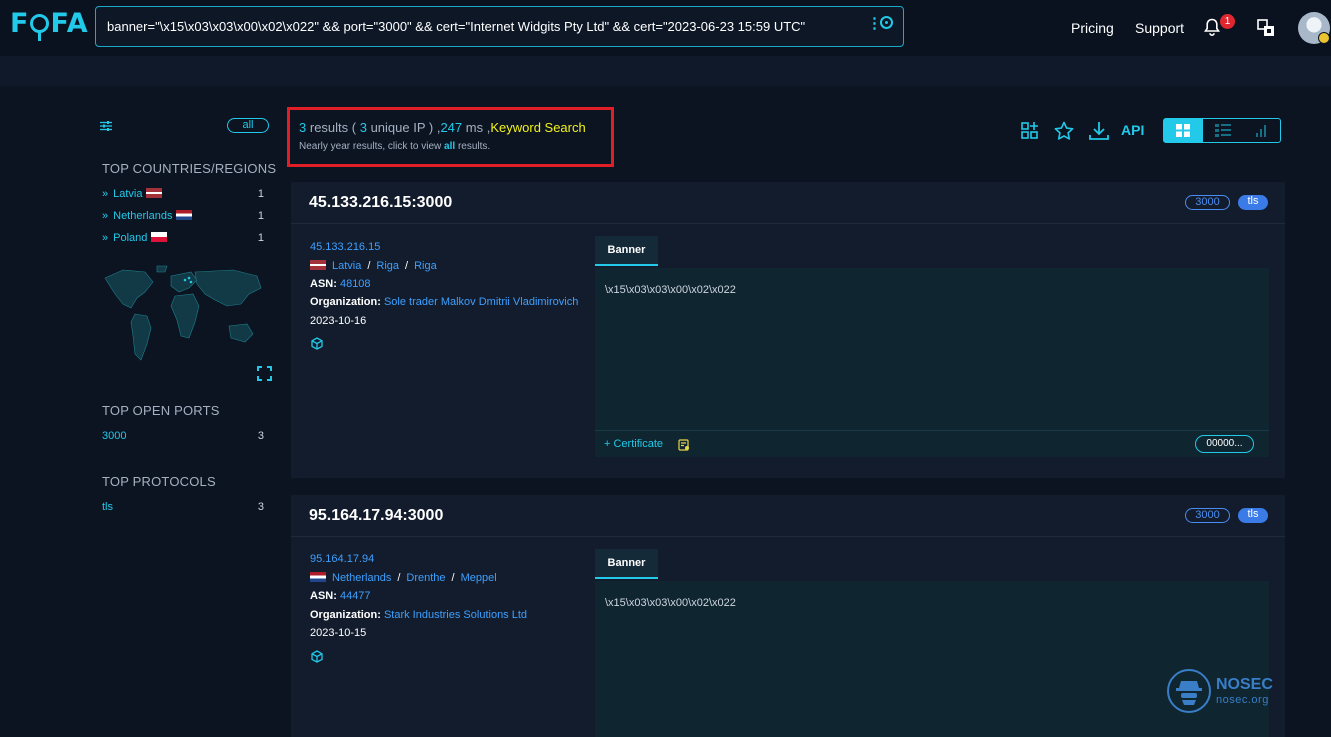  I want to click on fofa-logo: F FA, so click(49, 24).